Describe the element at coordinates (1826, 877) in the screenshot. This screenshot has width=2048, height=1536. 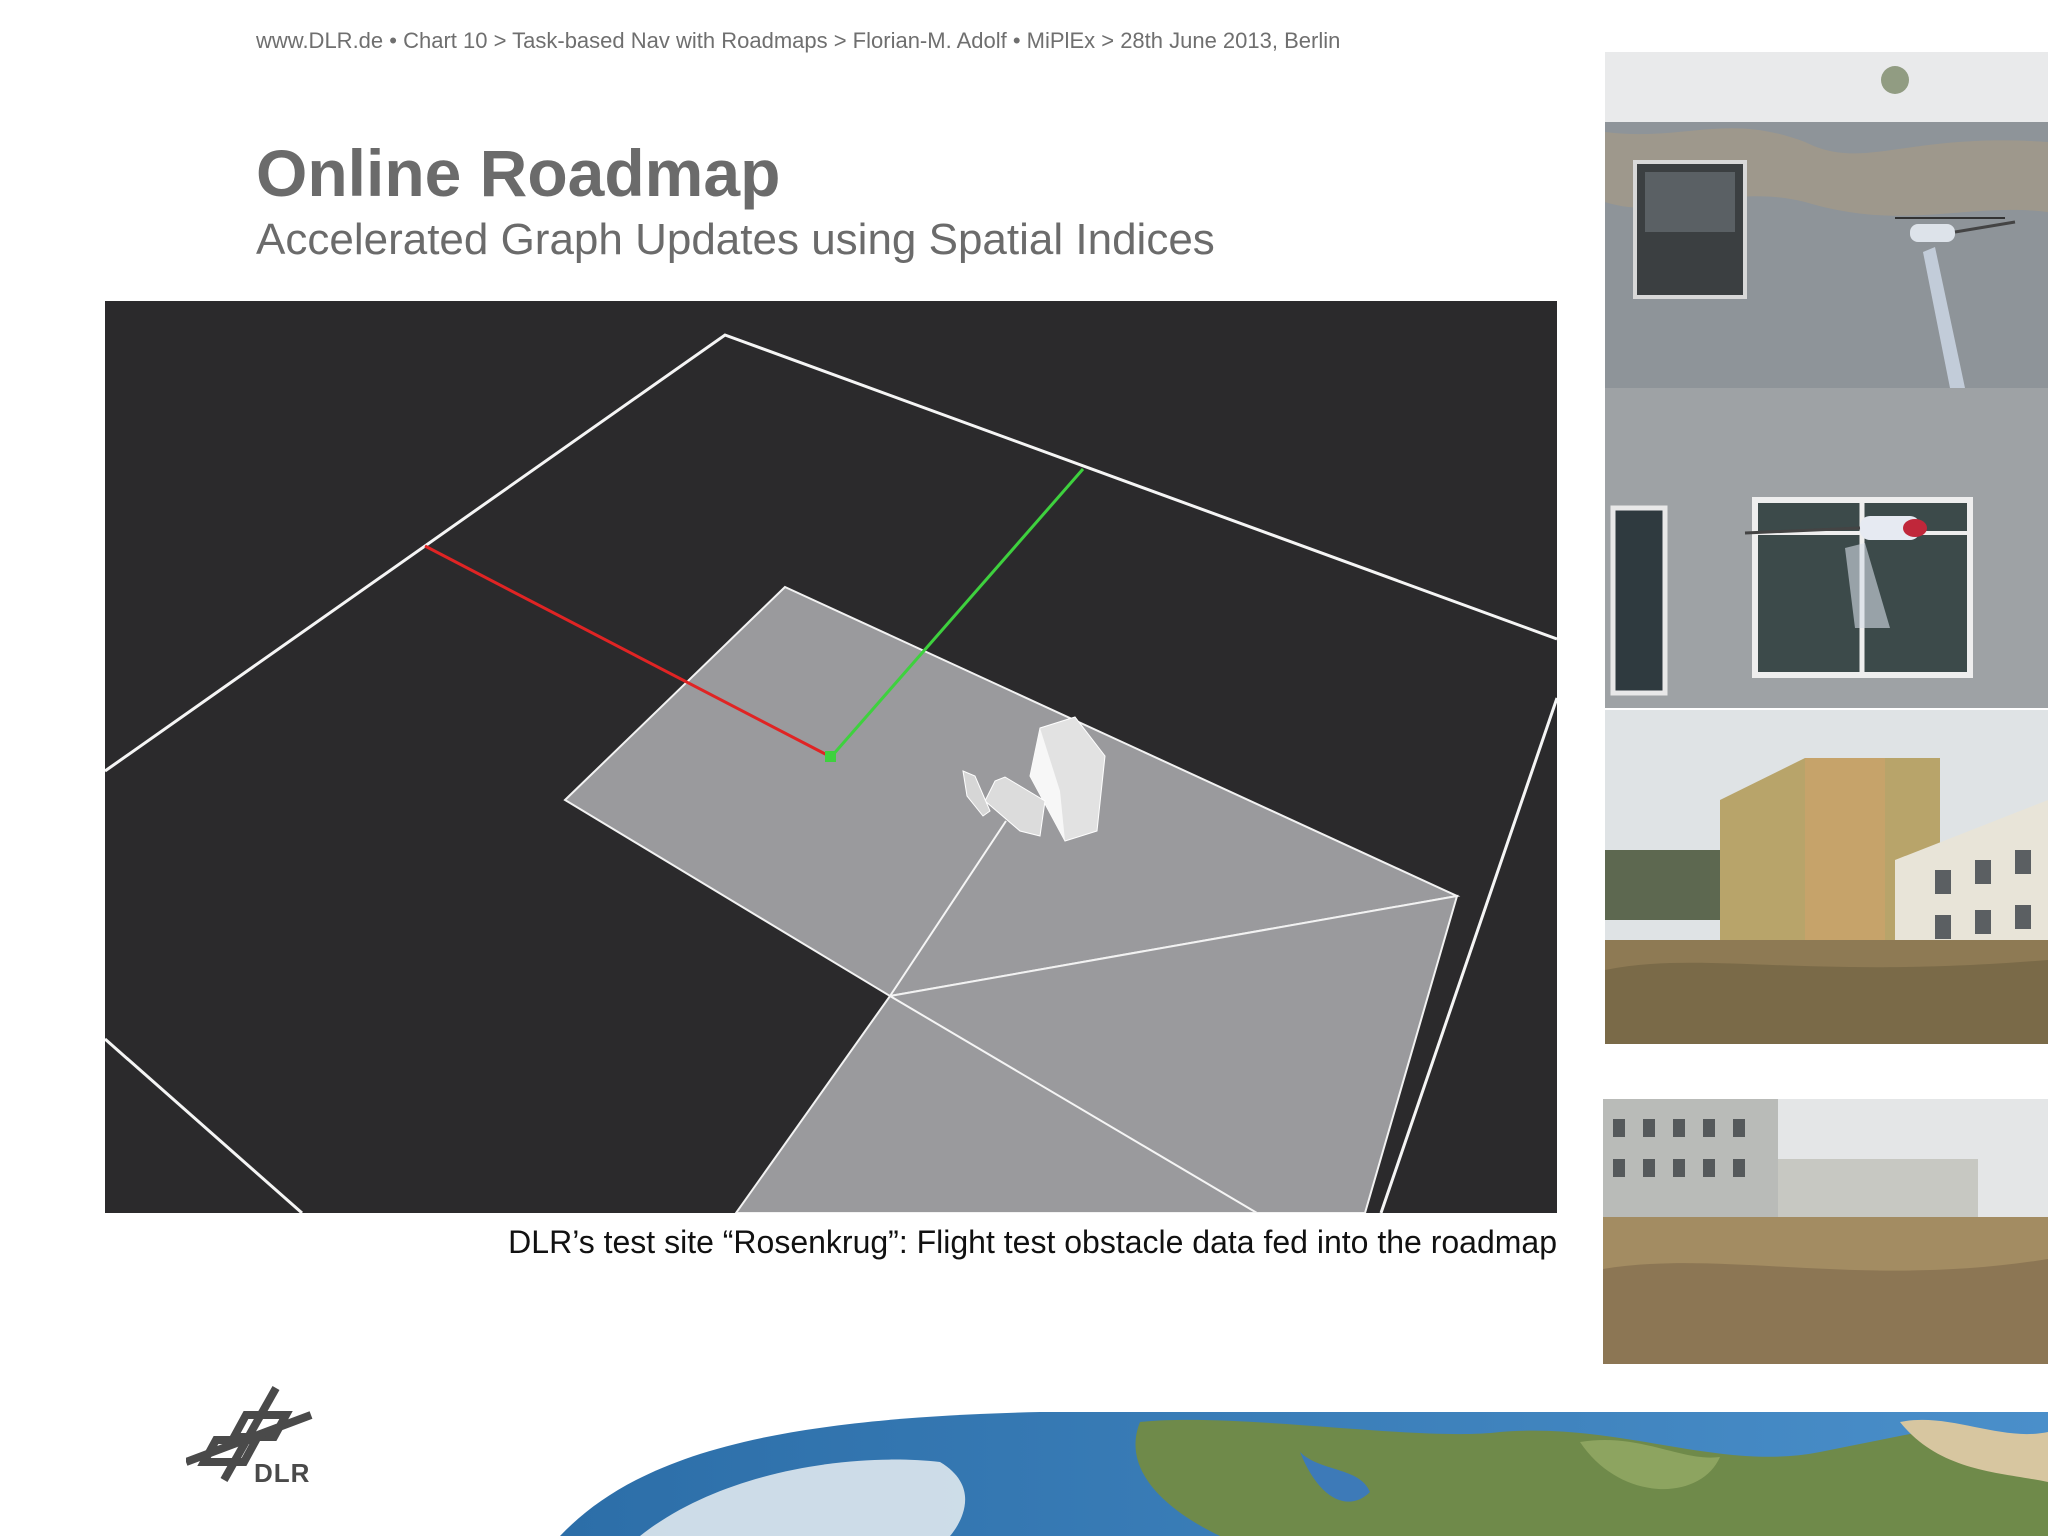
I see `photo-apartment-buildings` at that location.